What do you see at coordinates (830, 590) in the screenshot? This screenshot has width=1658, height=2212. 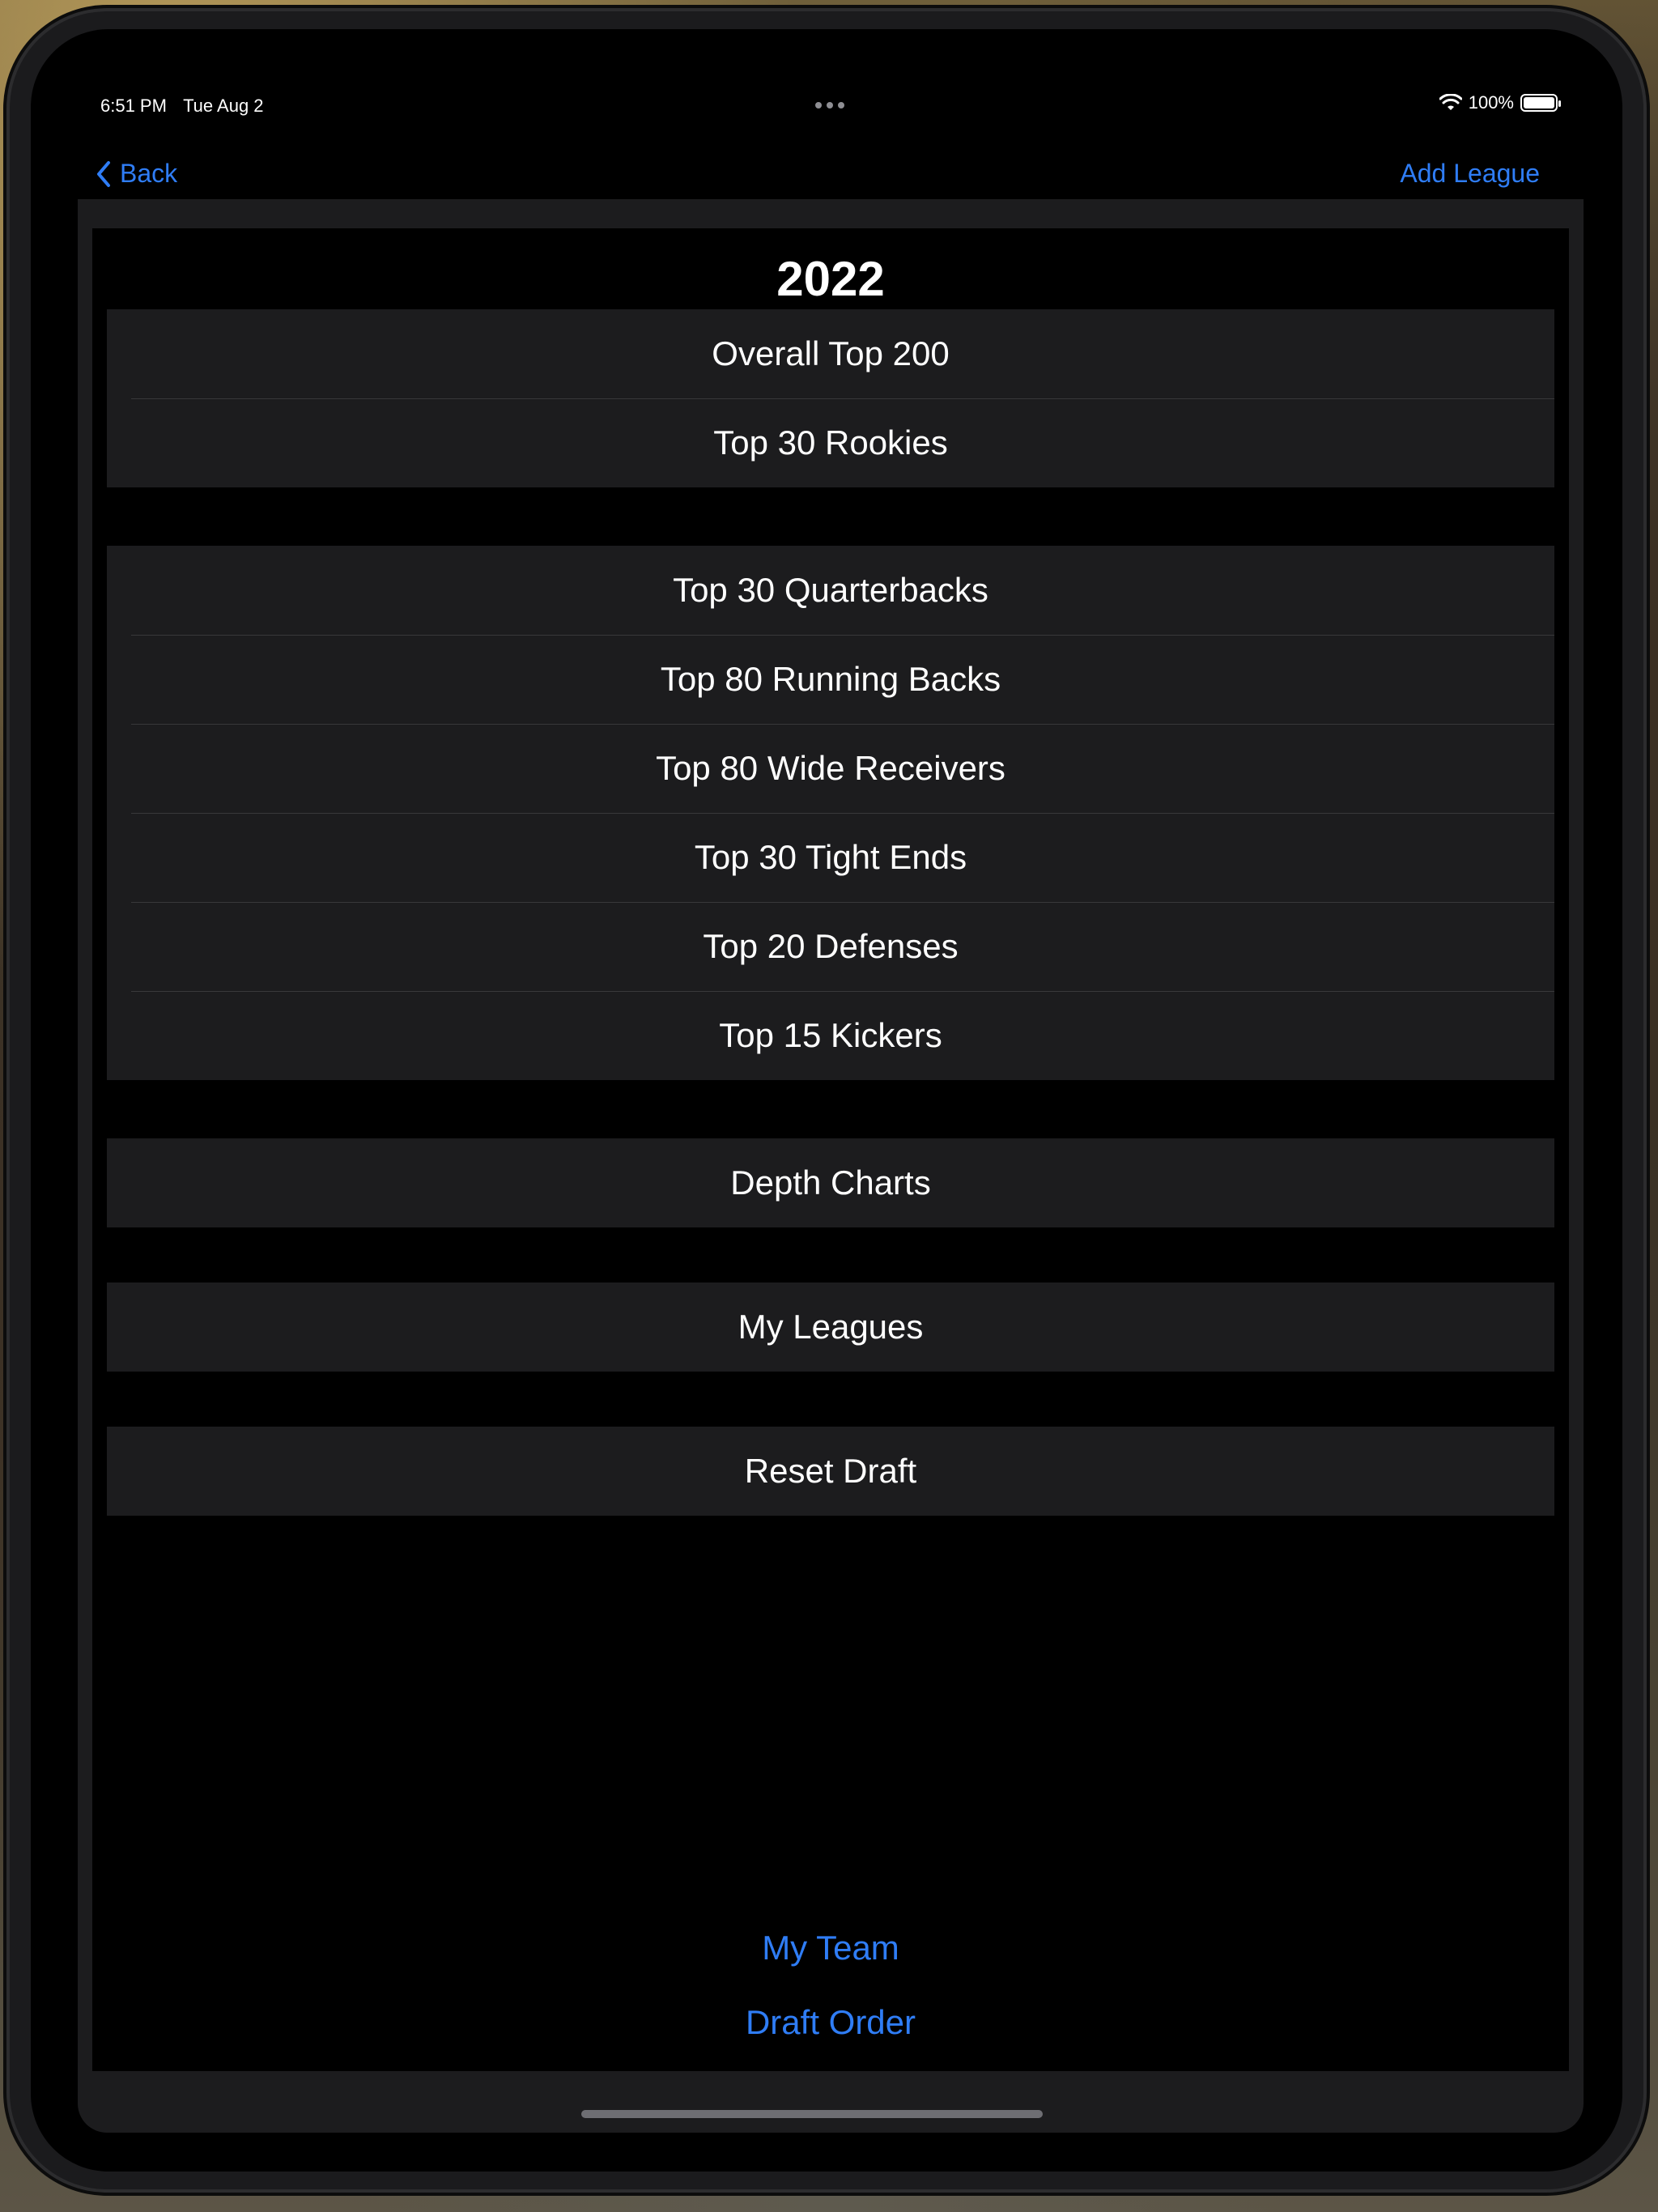 I see `list-item-top-30-quarterbacks: Top 30 Quarterbacks` at bounding box center [830, 590].